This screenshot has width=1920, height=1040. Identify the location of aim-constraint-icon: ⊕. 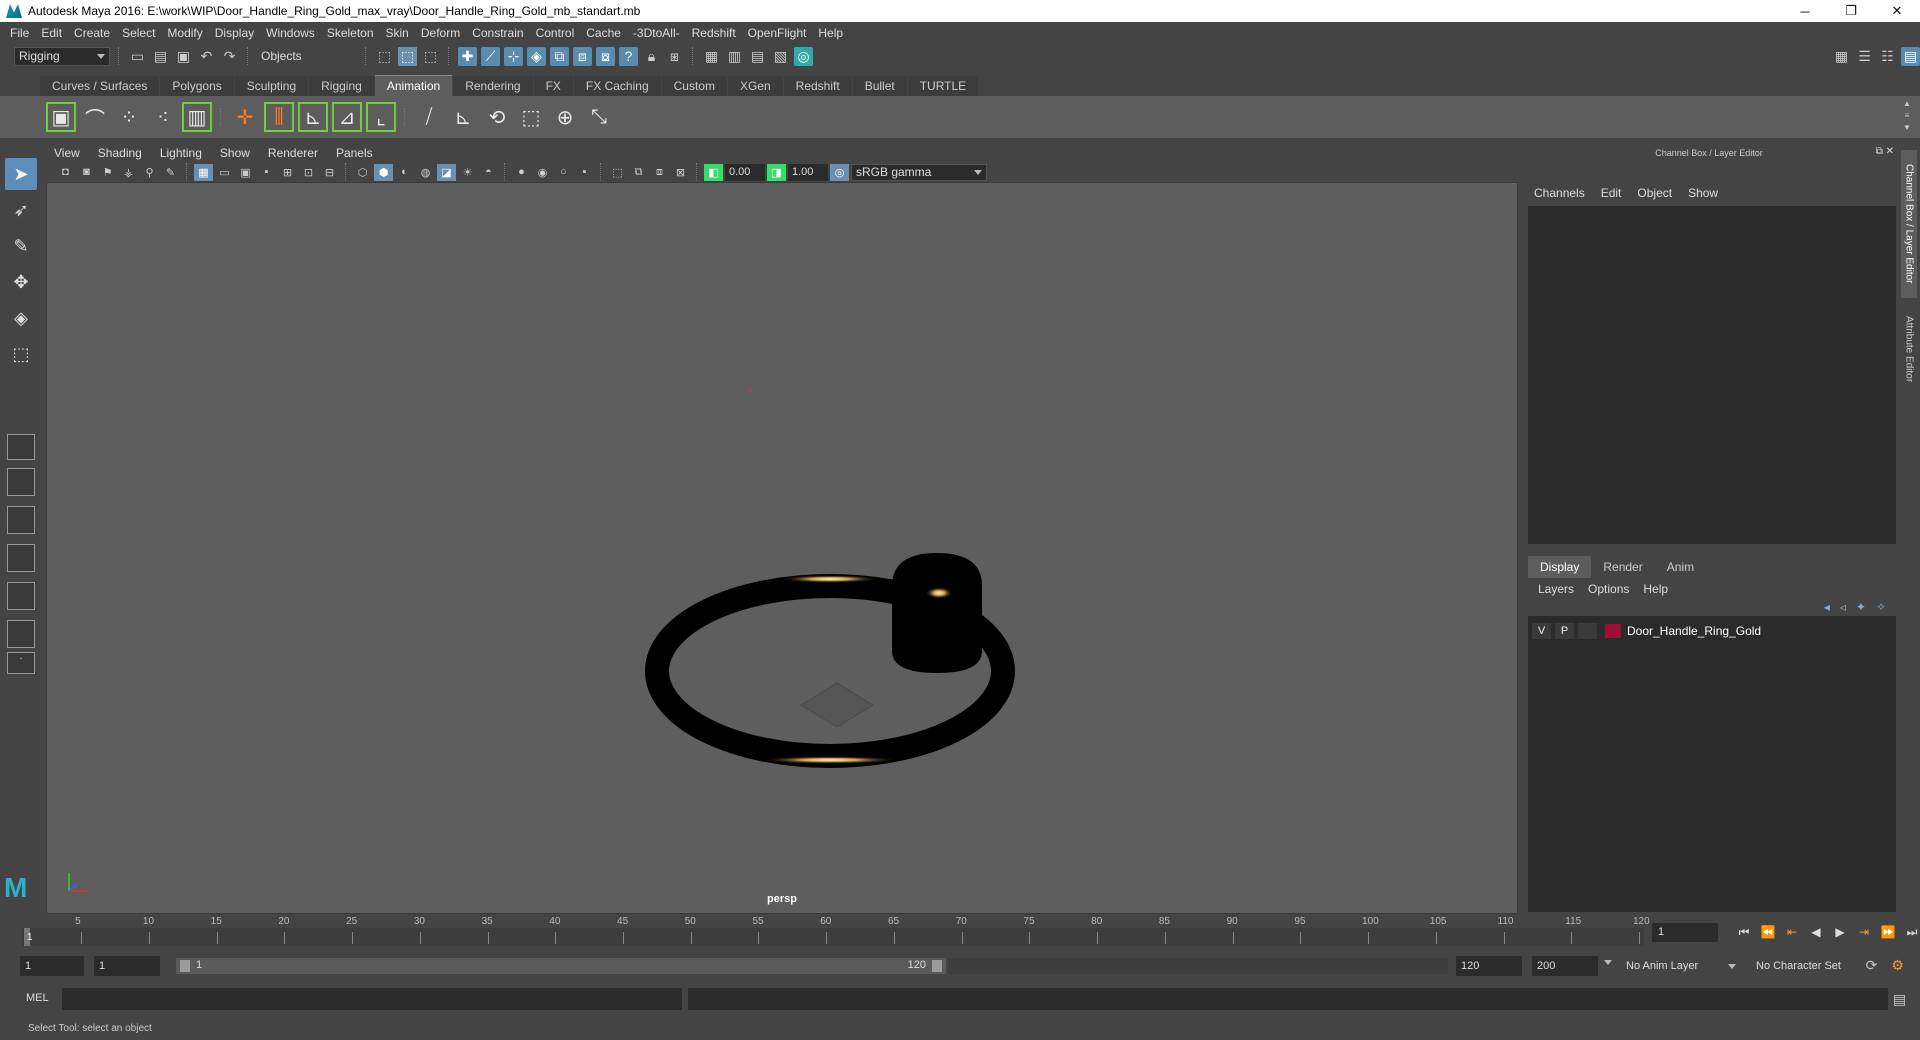
(565, 117).